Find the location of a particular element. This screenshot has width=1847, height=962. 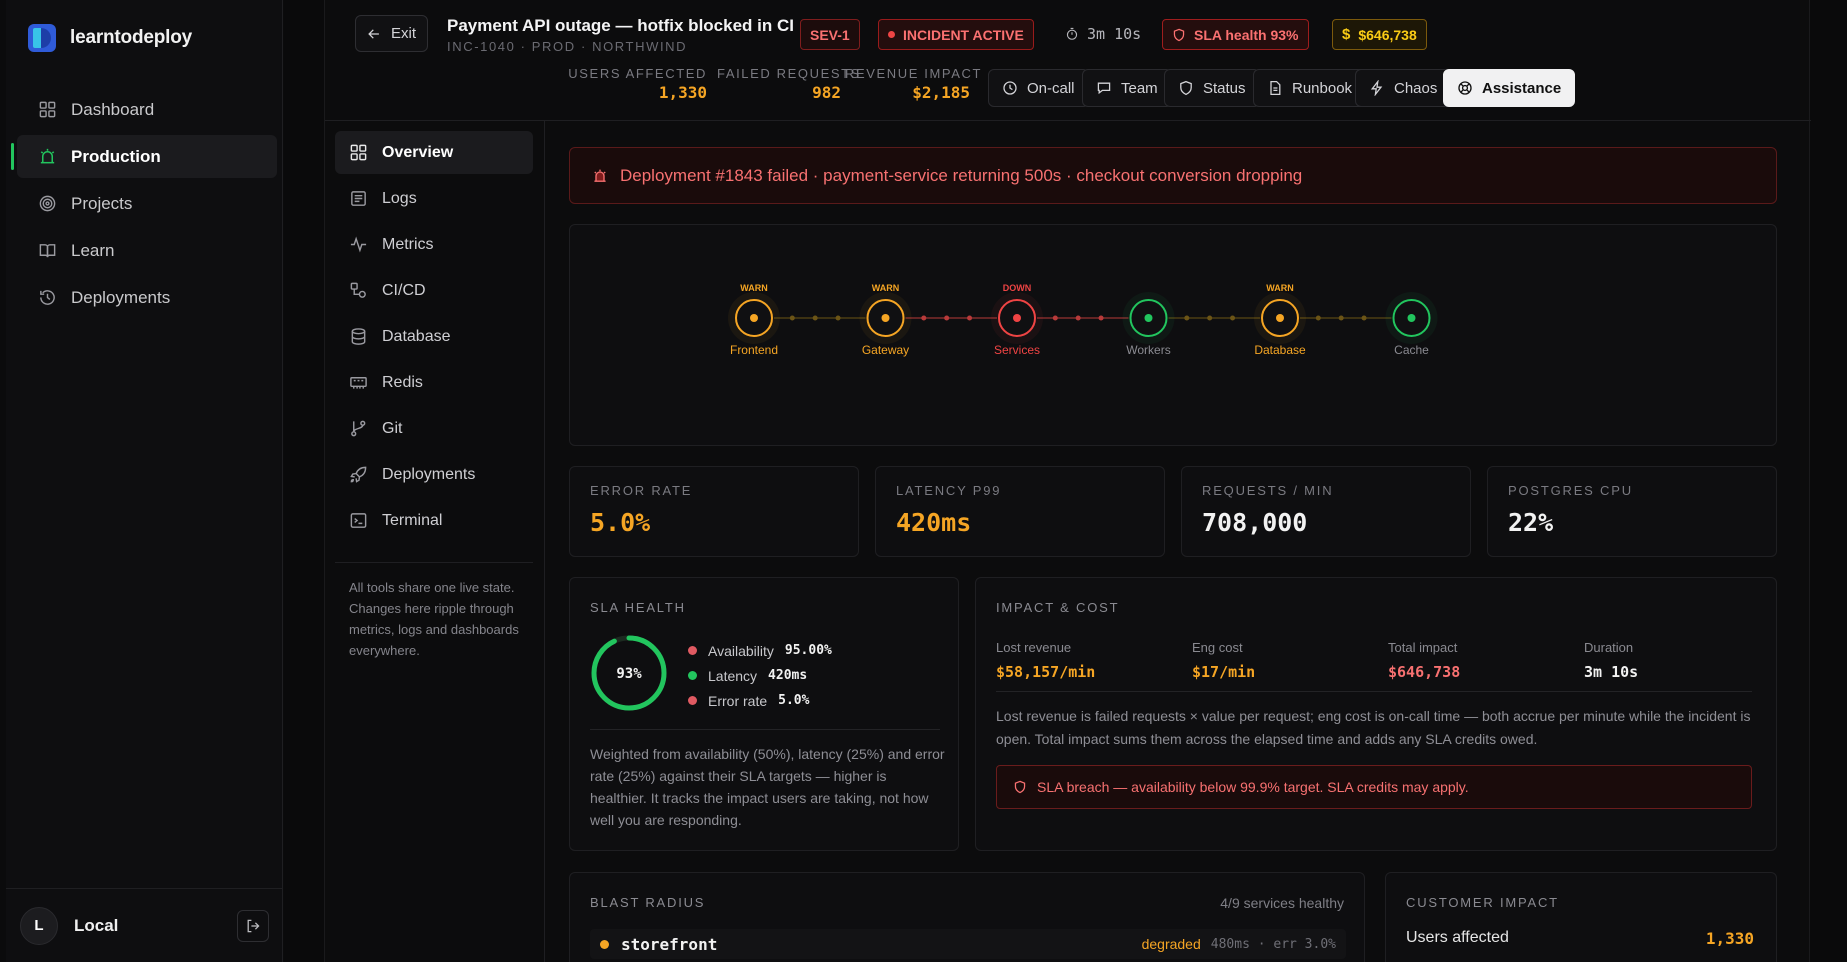

node-status: WARN is located at coordinates (886, 288).